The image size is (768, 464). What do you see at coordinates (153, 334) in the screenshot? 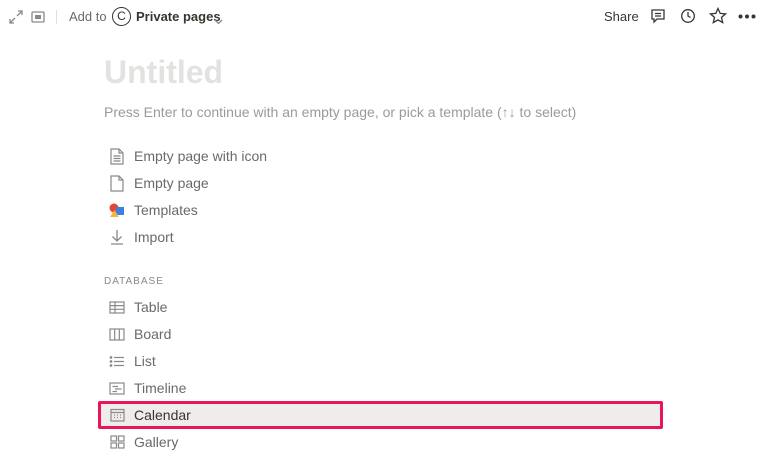
I see `option-label: Board` at bounding box center [153, 334].